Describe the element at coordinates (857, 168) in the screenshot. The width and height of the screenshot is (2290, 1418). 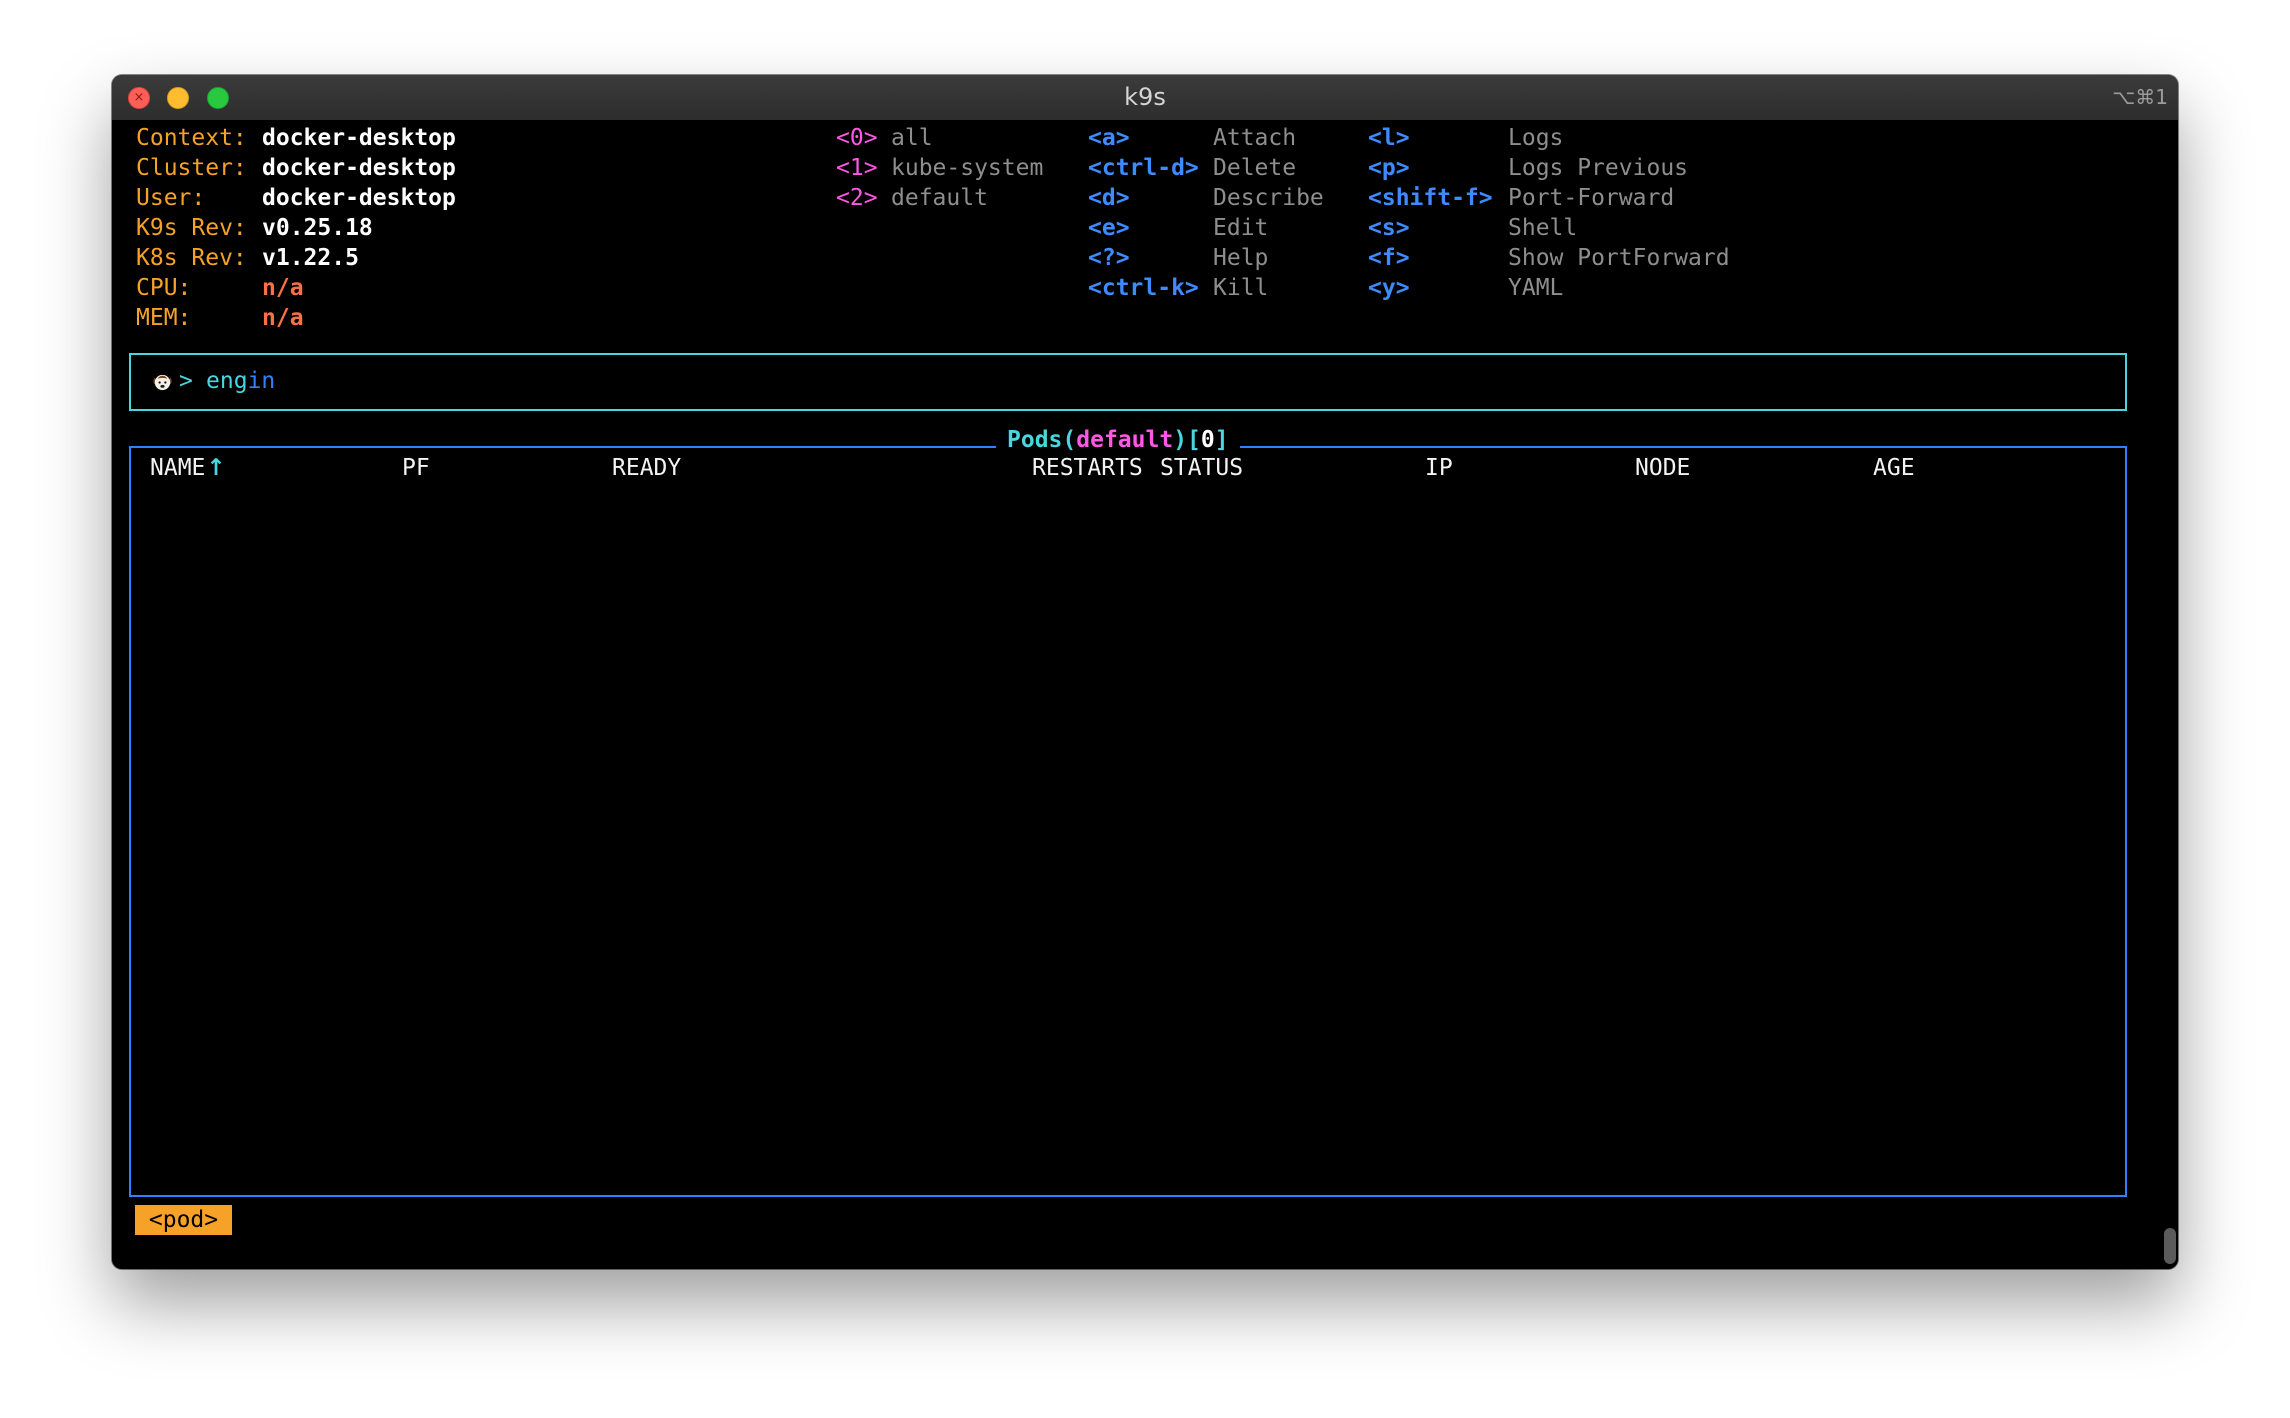
I see `namespace-key: <1>` at that location.